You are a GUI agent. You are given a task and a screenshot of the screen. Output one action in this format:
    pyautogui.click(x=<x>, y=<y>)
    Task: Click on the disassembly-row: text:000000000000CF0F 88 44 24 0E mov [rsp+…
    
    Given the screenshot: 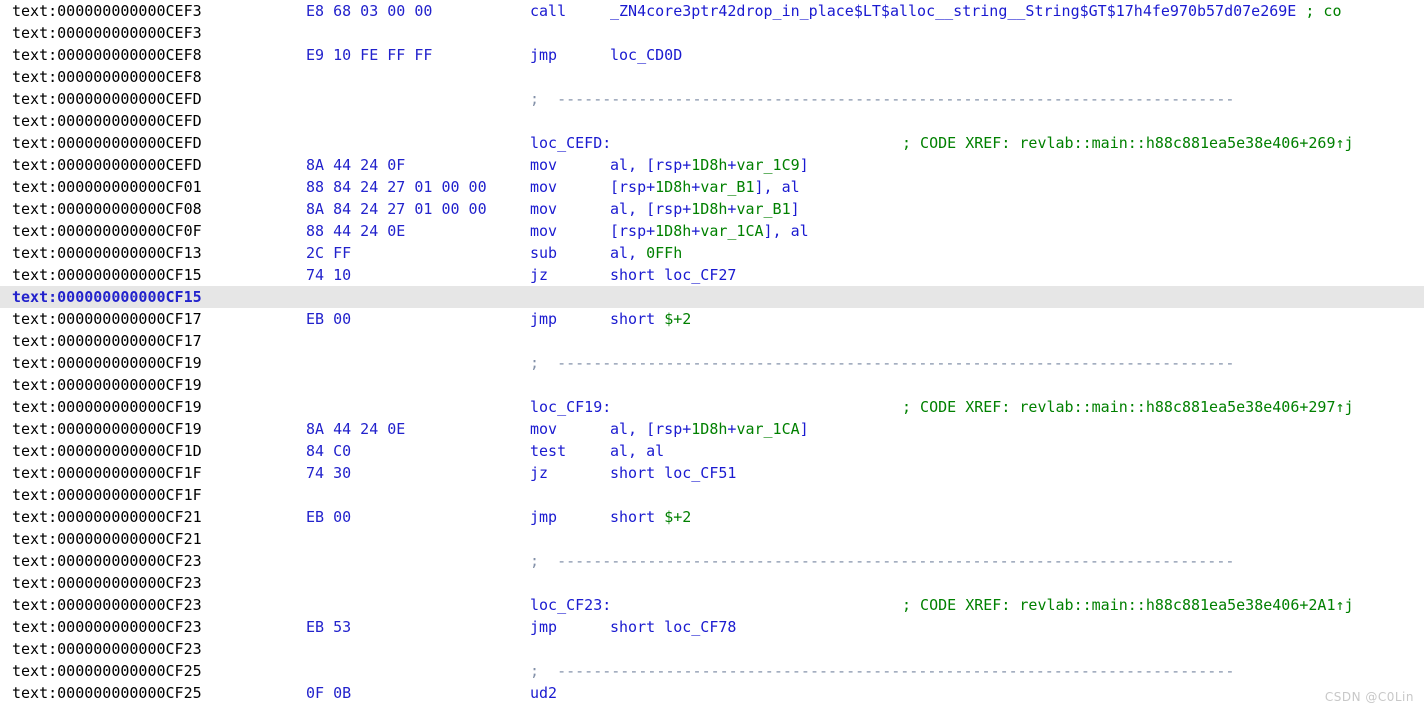 What is the action you would take?
    pyautogui.click(x=712, y=231)
    